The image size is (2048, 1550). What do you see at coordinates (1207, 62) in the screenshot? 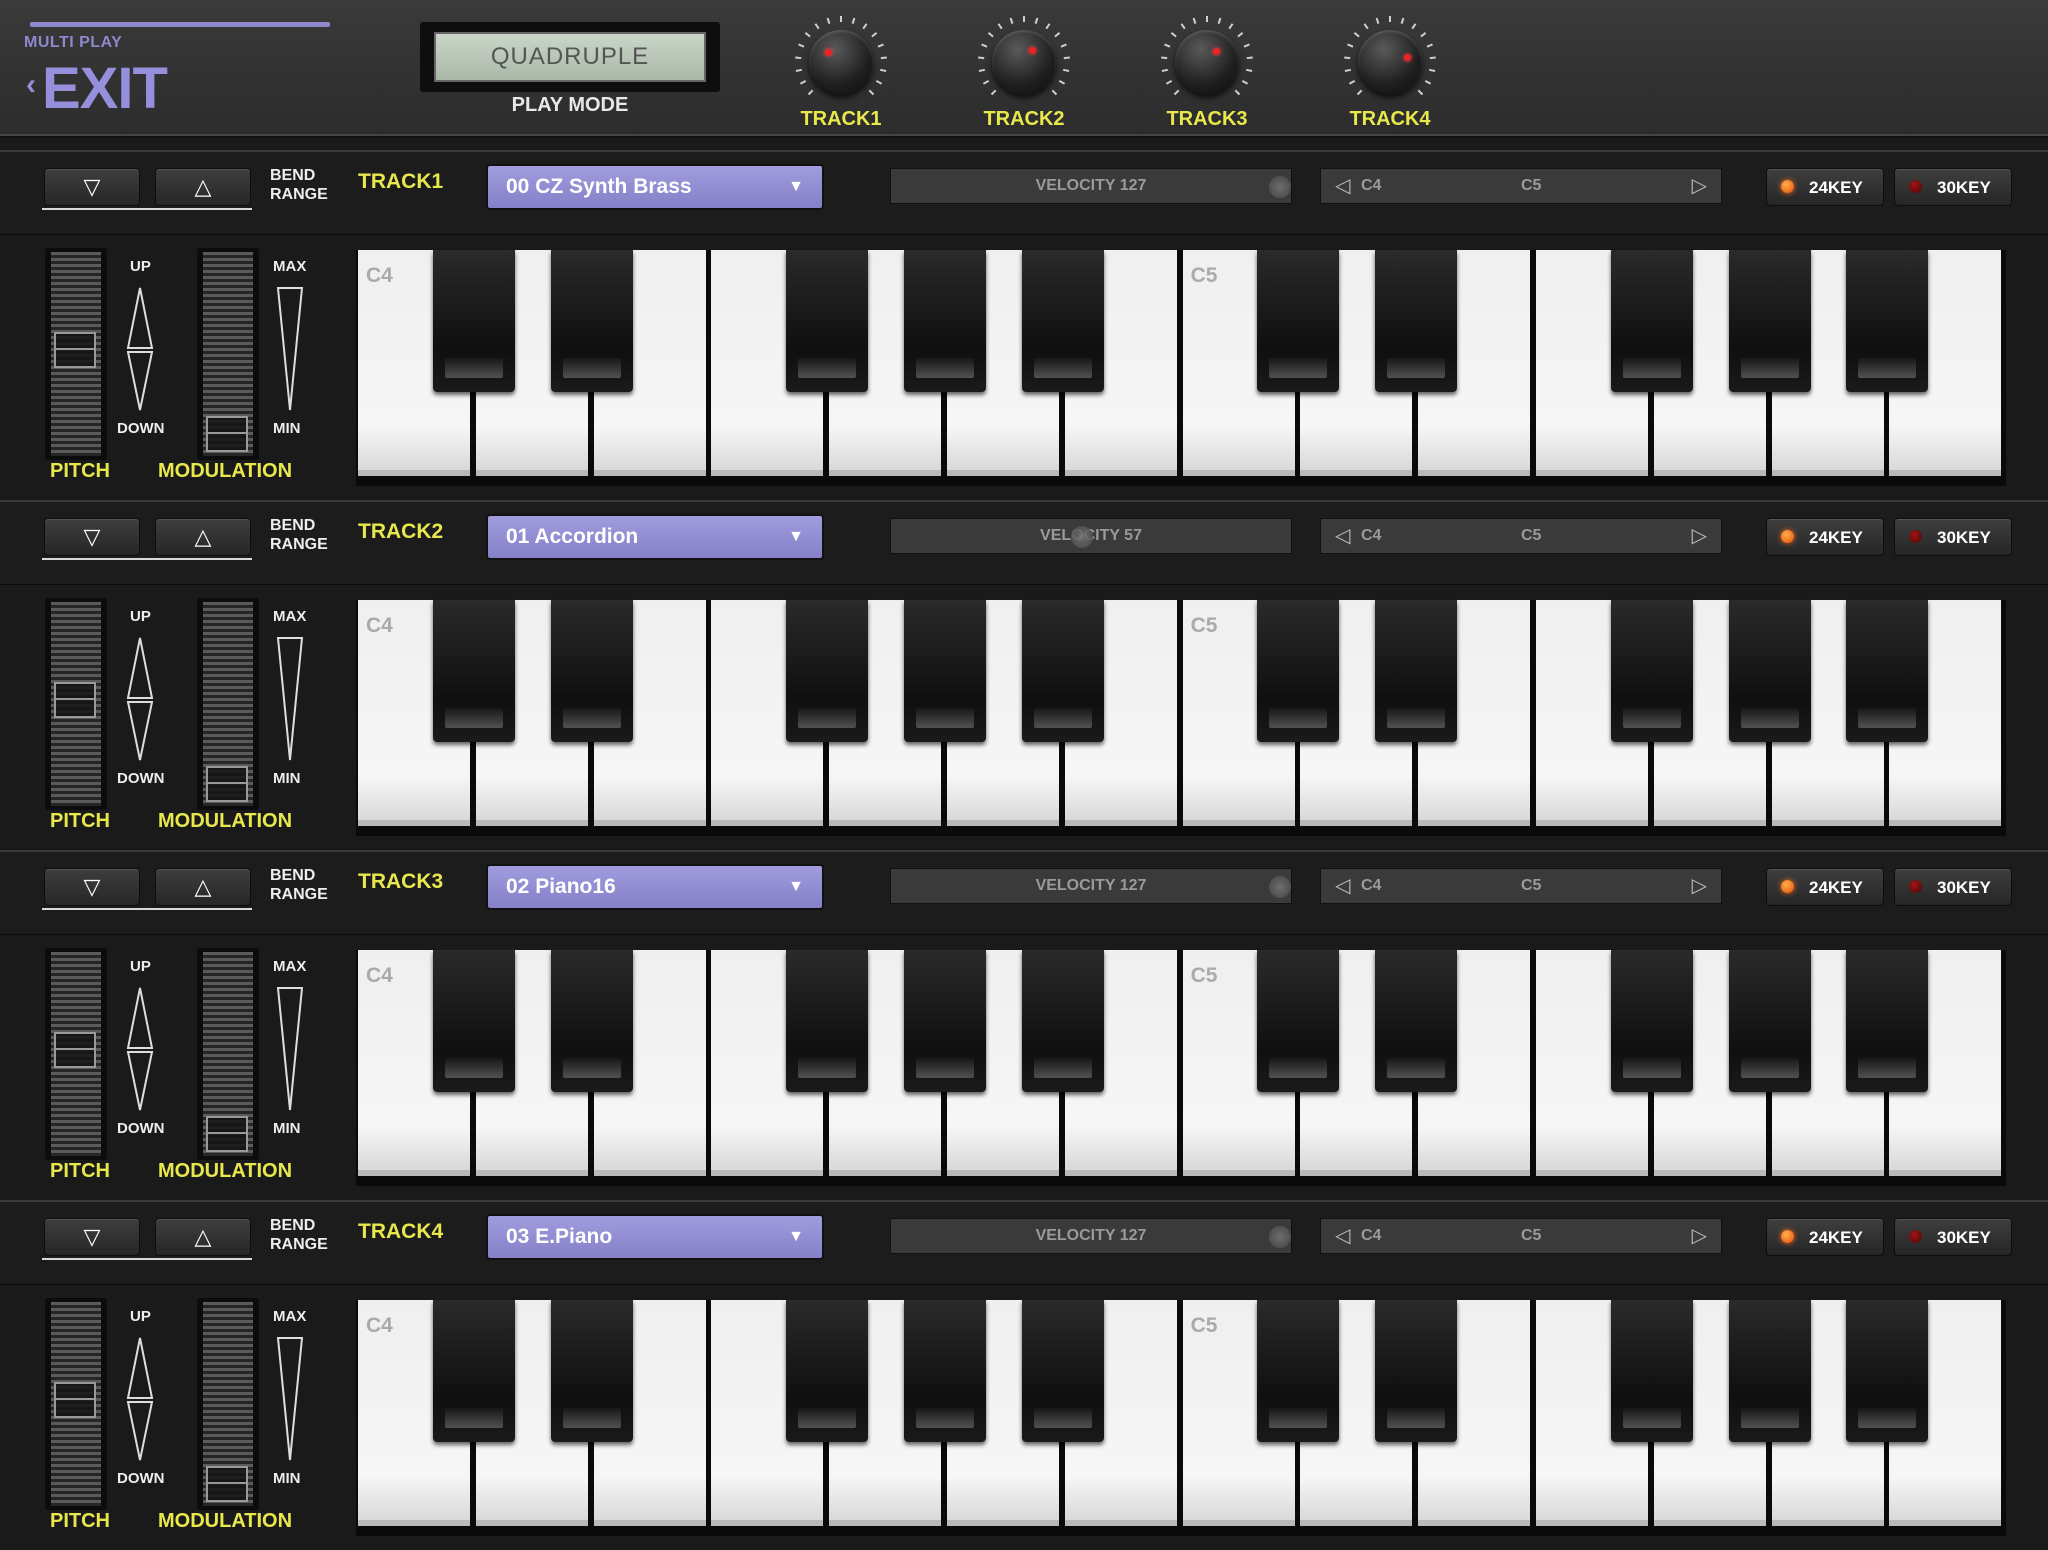
I see `track3-knob` at bounding box center [1207, 62].